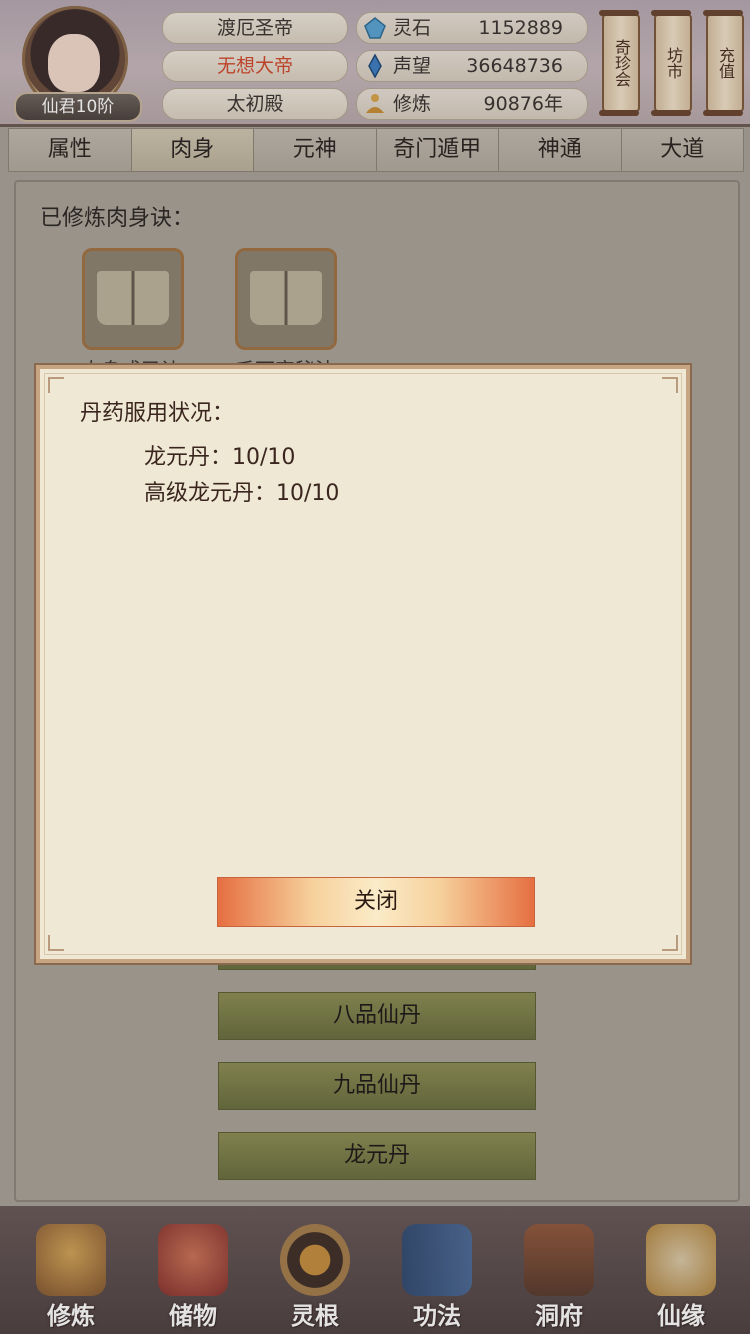  What do you see at coordinates (315, 1316) in the screenshot?
I see `nav-label-spirit-root: 灵根` at bounding box center [315, 1316].